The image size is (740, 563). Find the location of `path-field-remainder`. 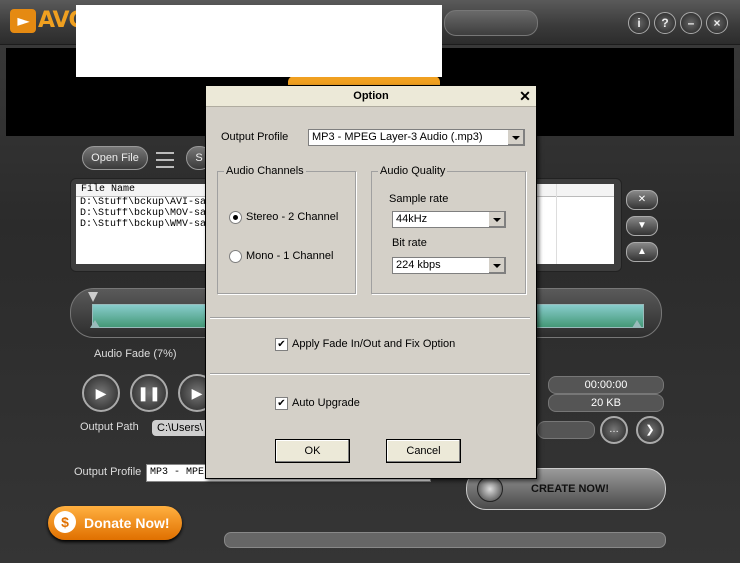

path-field-remainder is located at coordinates (566, 430).